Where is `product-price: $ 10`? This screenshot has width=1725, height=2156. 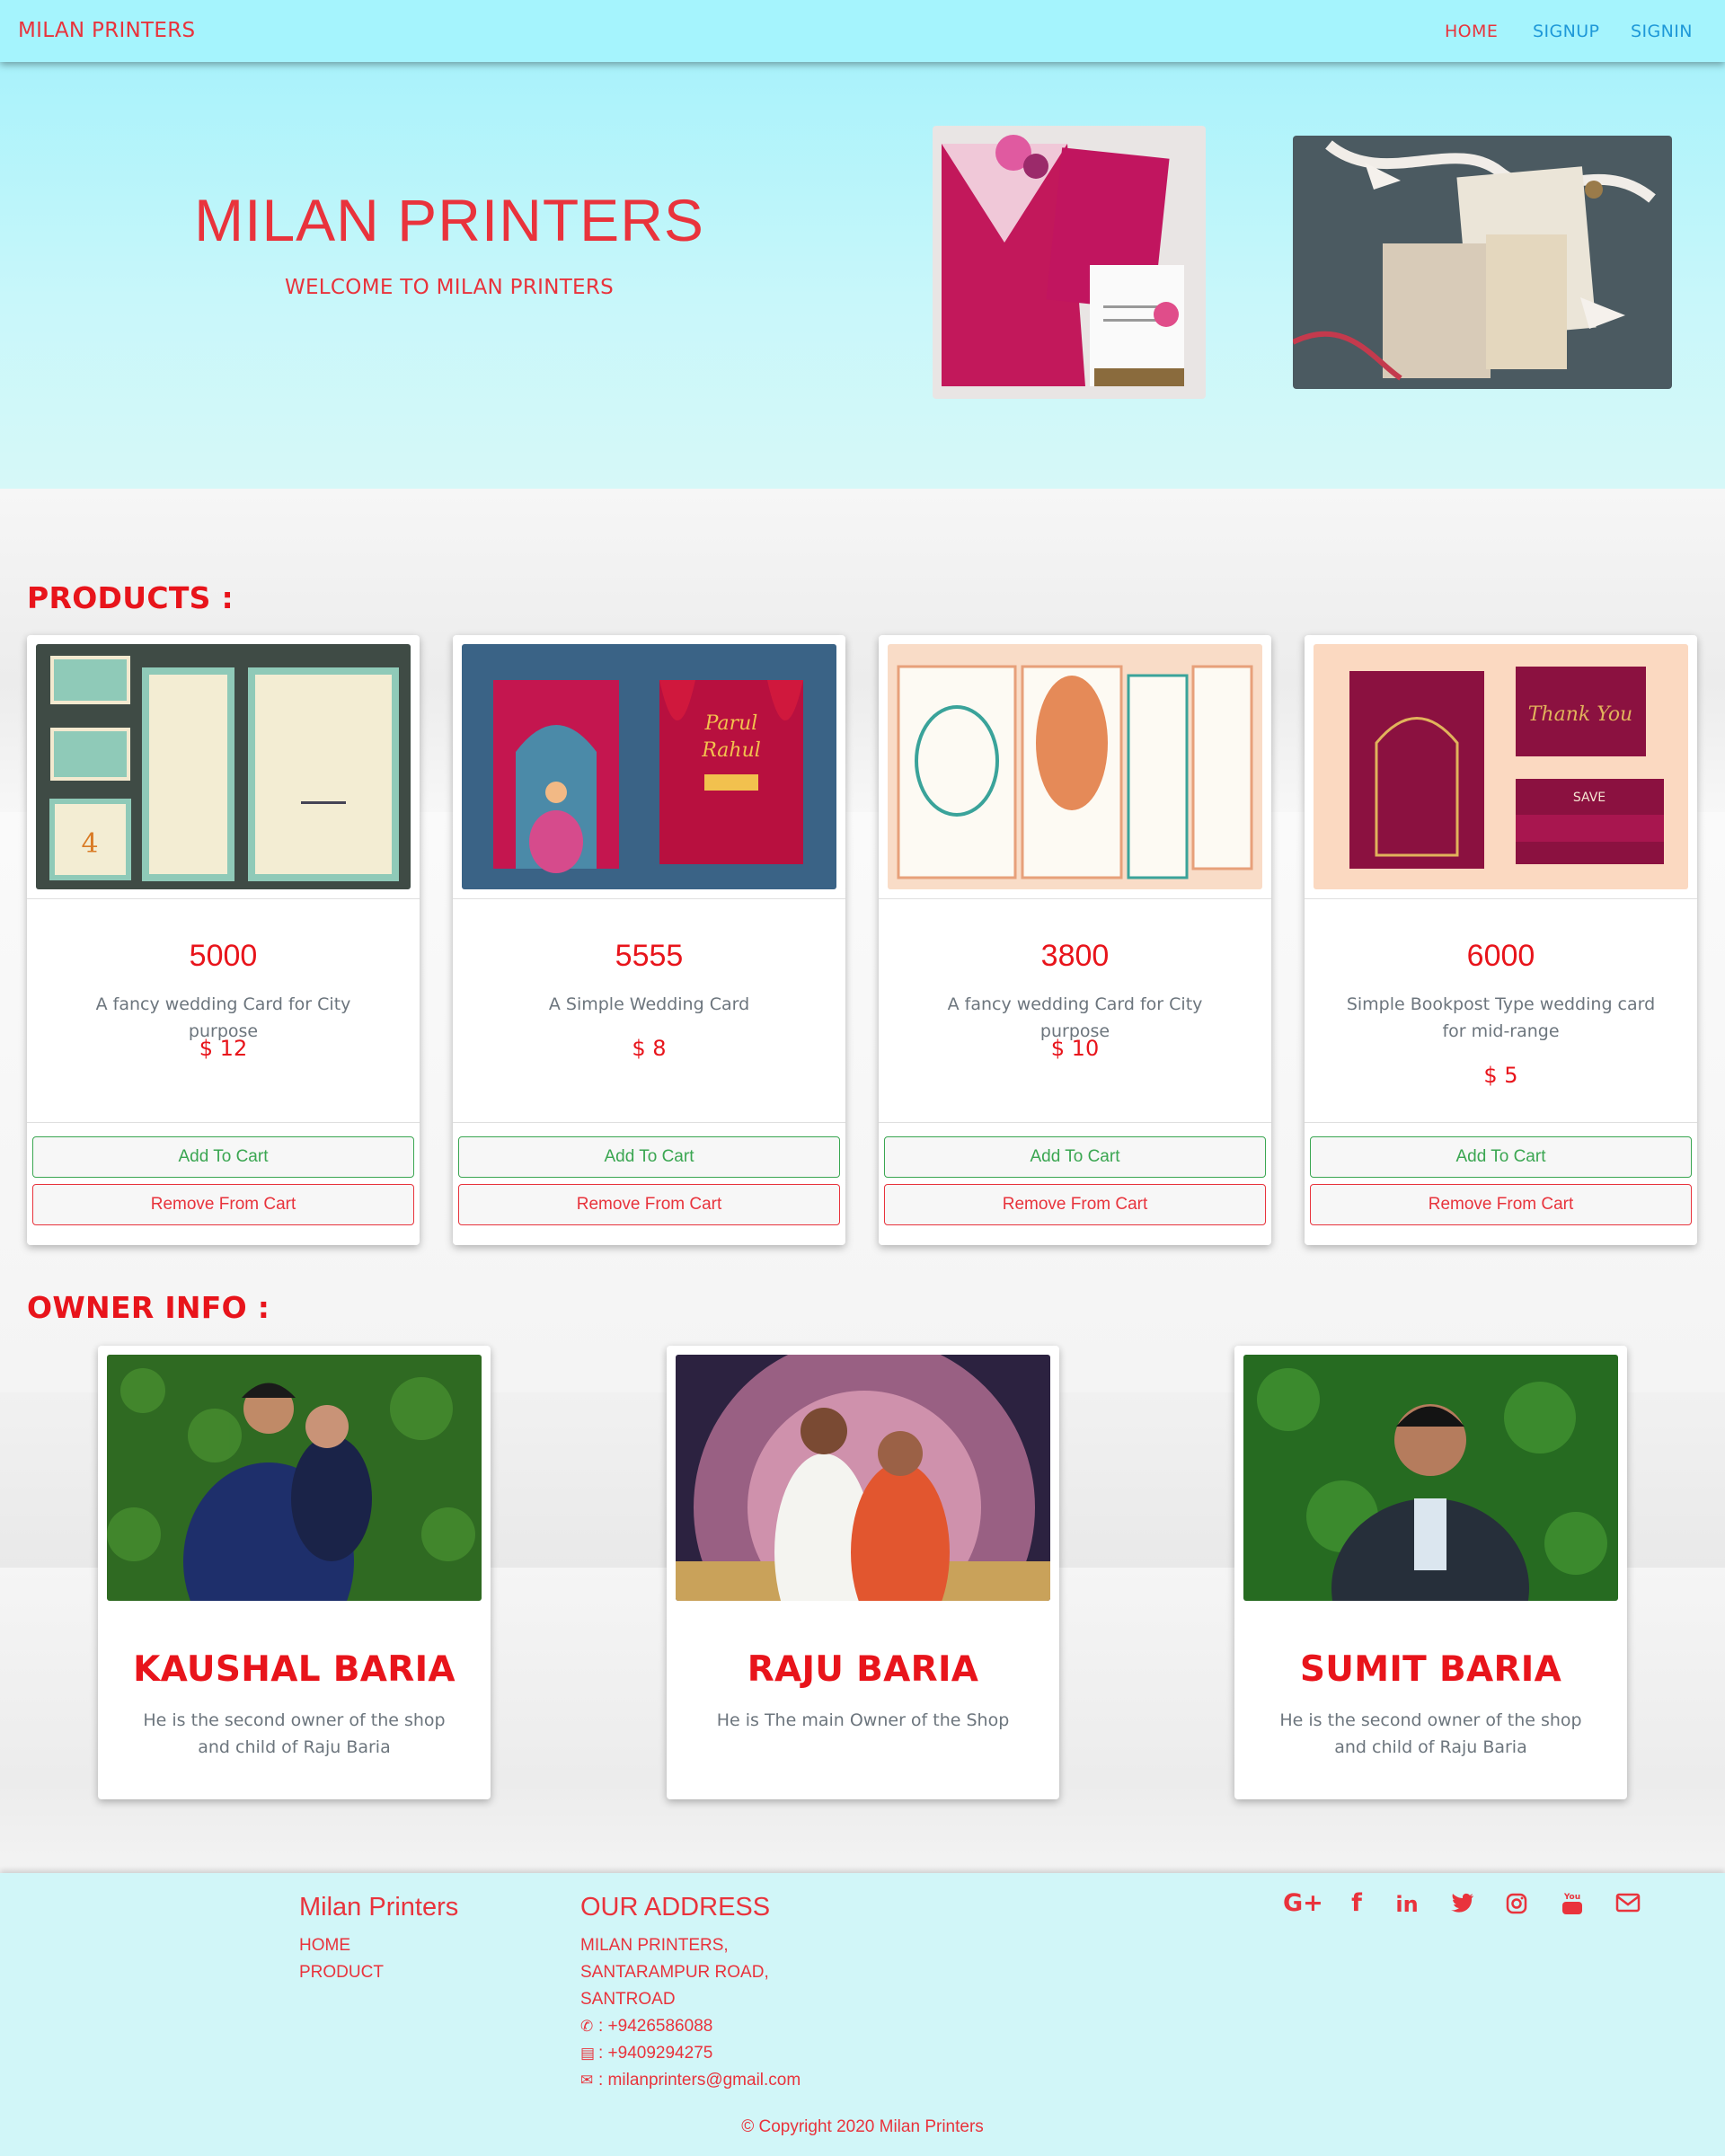
product-price: $ 10 is located at coordinates (1075, 1048).